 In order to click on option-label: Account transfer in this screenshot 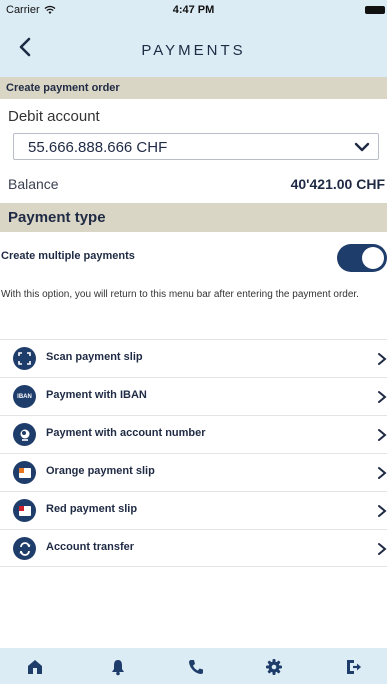, I will do `click(90, 547)`.